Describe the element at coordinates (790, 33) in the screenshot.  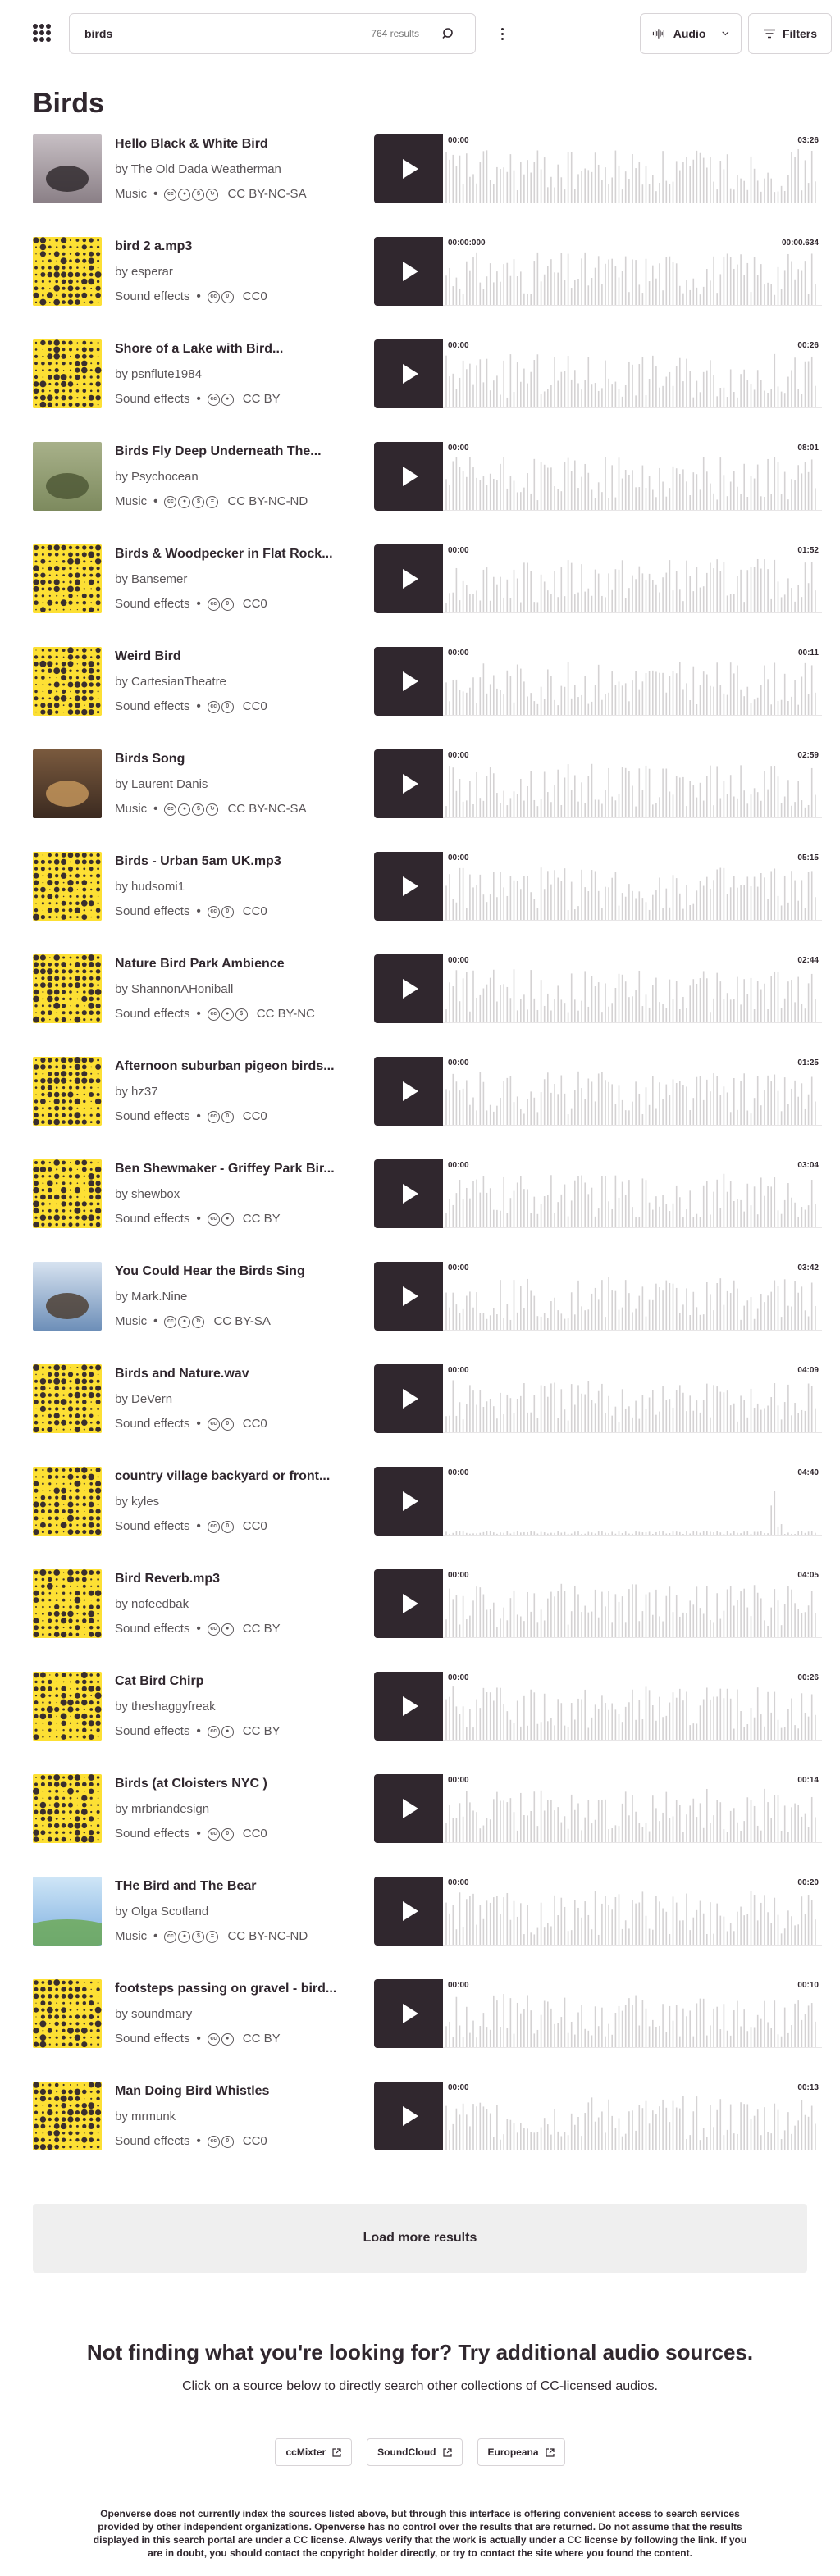
I see `filters-button: Filters` at that location.